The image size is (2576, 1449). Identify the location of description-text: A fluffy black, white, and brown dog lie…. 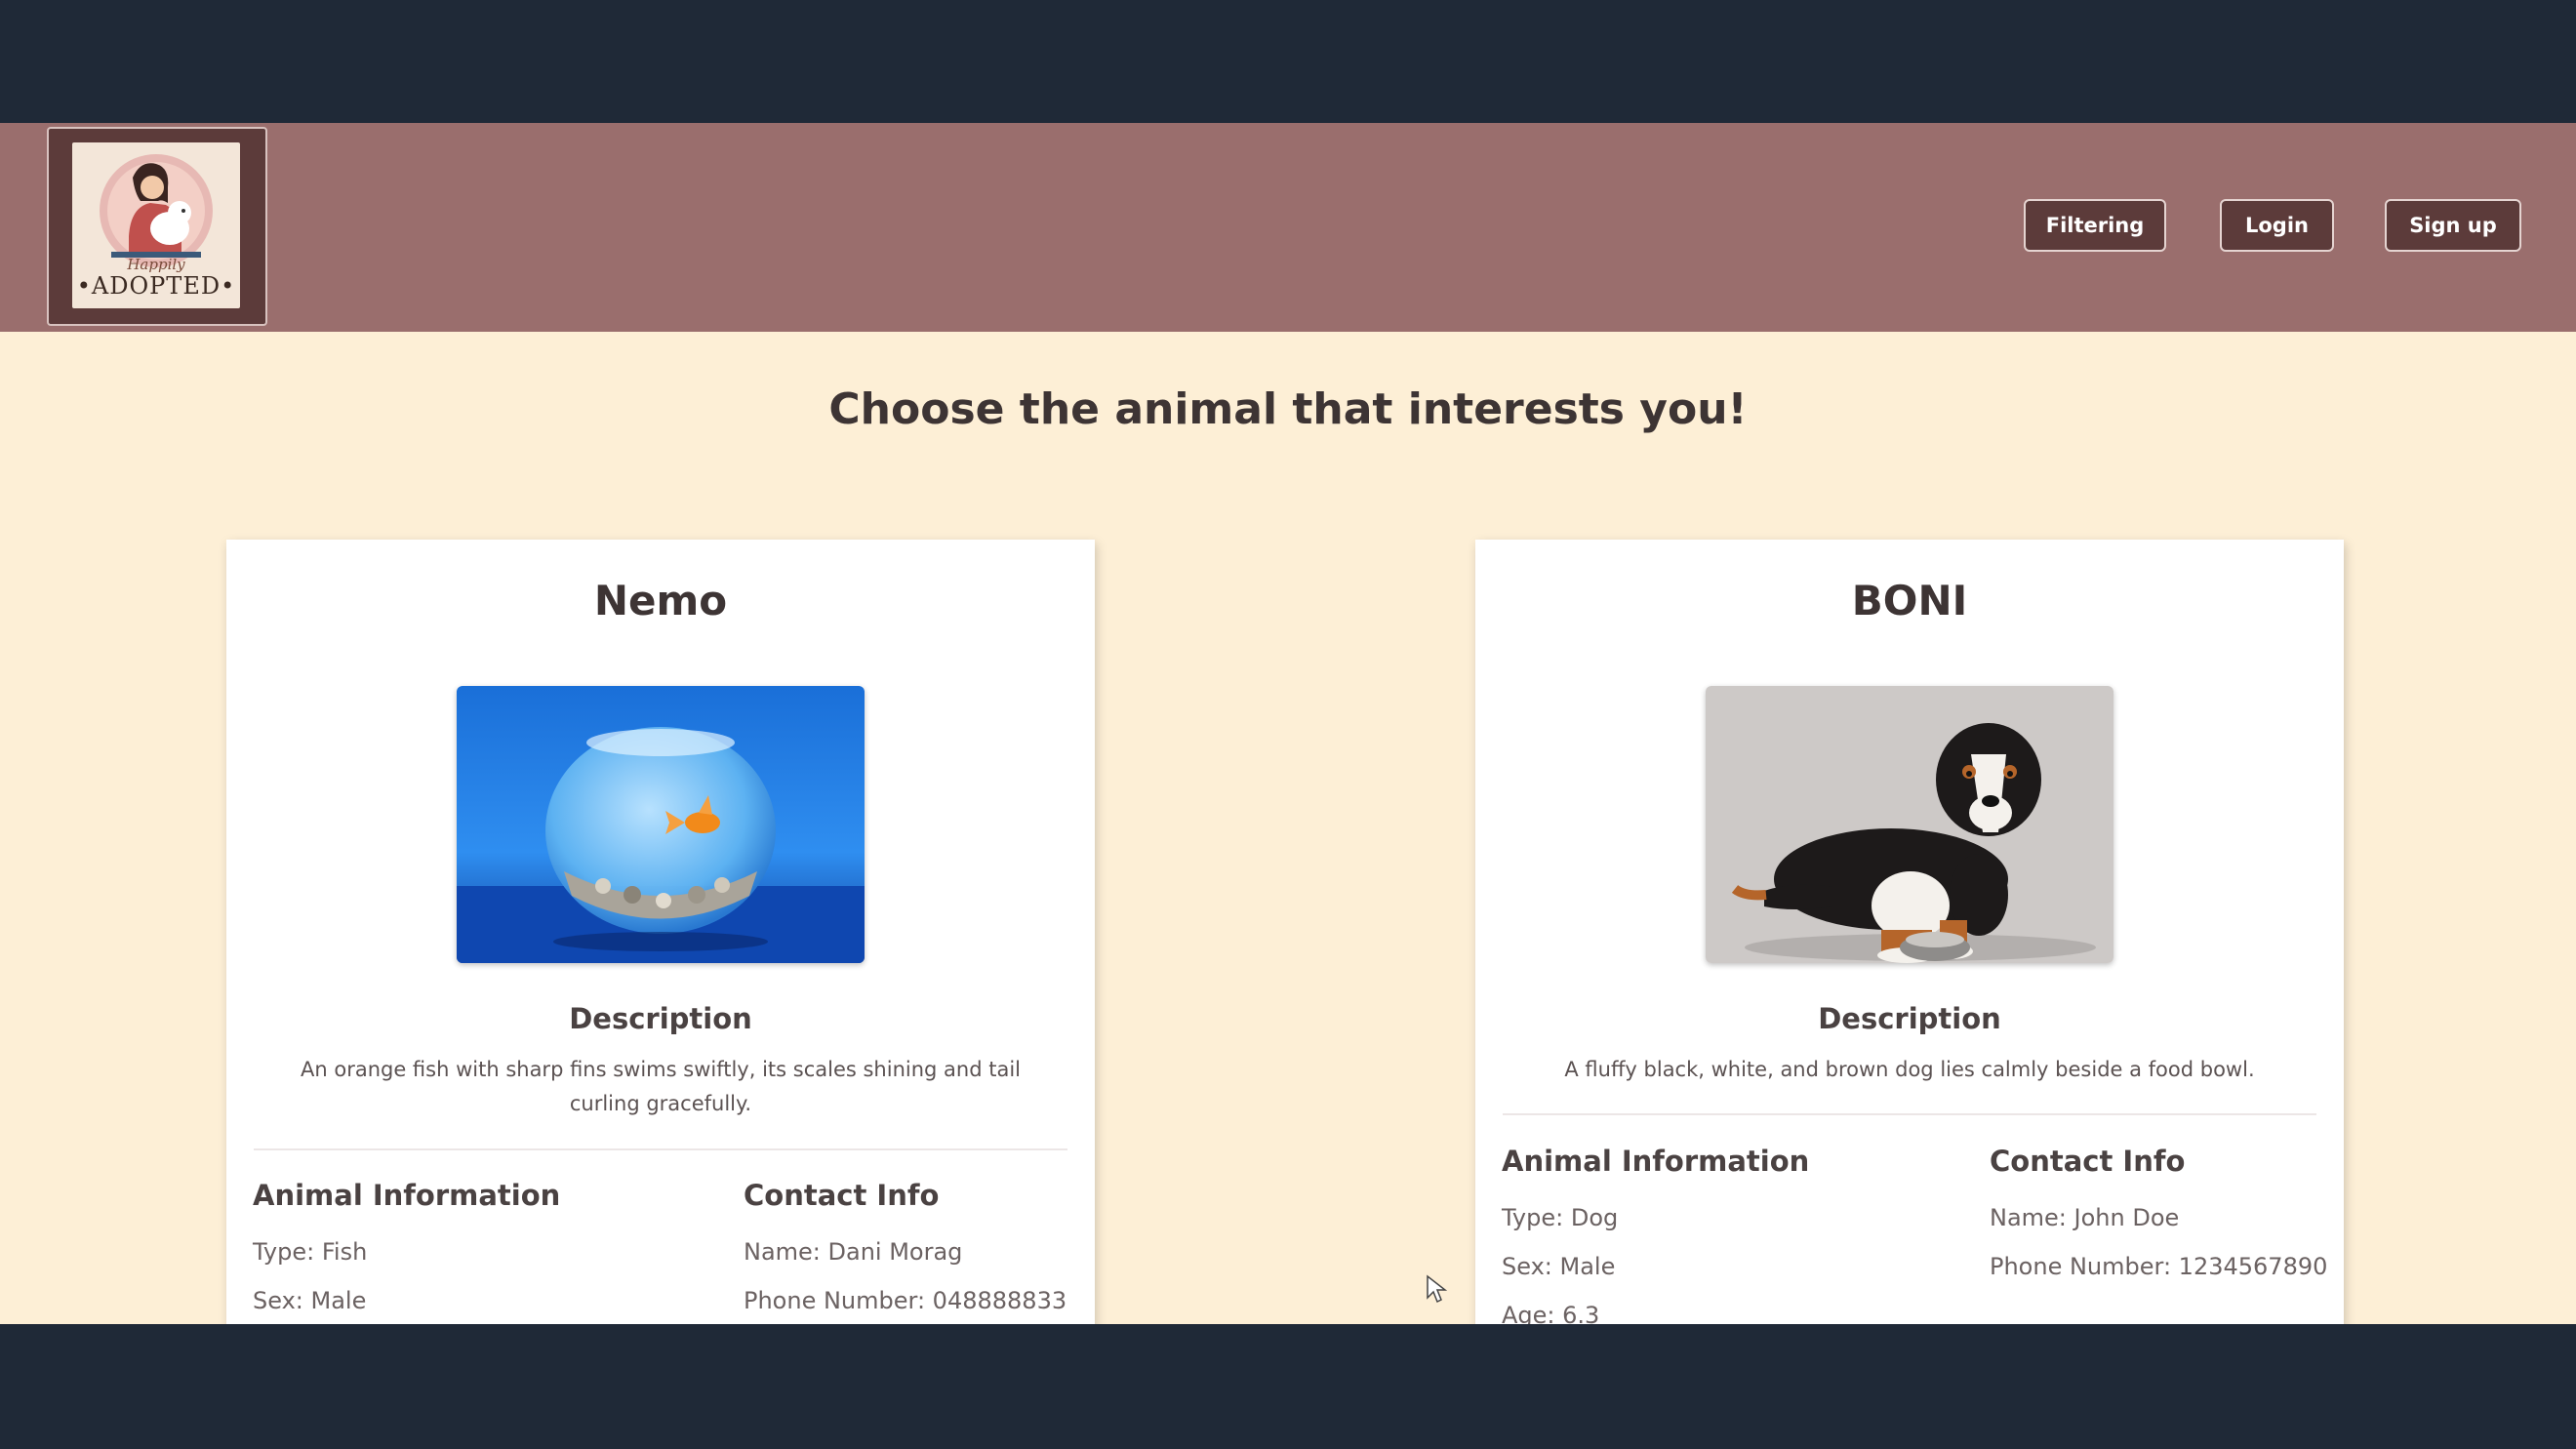
(1909, 1069).